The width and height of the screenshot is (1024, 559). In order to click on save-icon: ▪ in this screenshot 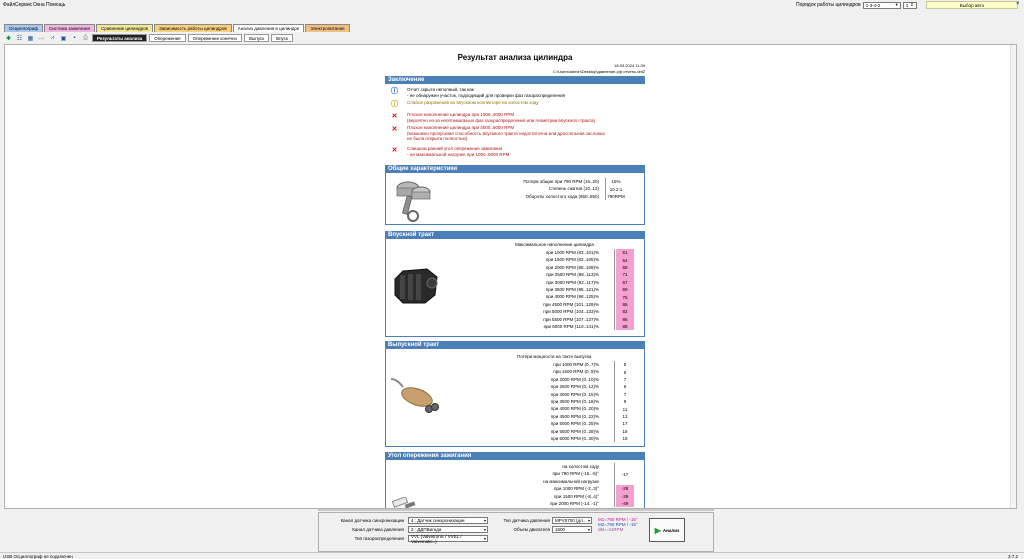, I will do `click(74, 38)`.